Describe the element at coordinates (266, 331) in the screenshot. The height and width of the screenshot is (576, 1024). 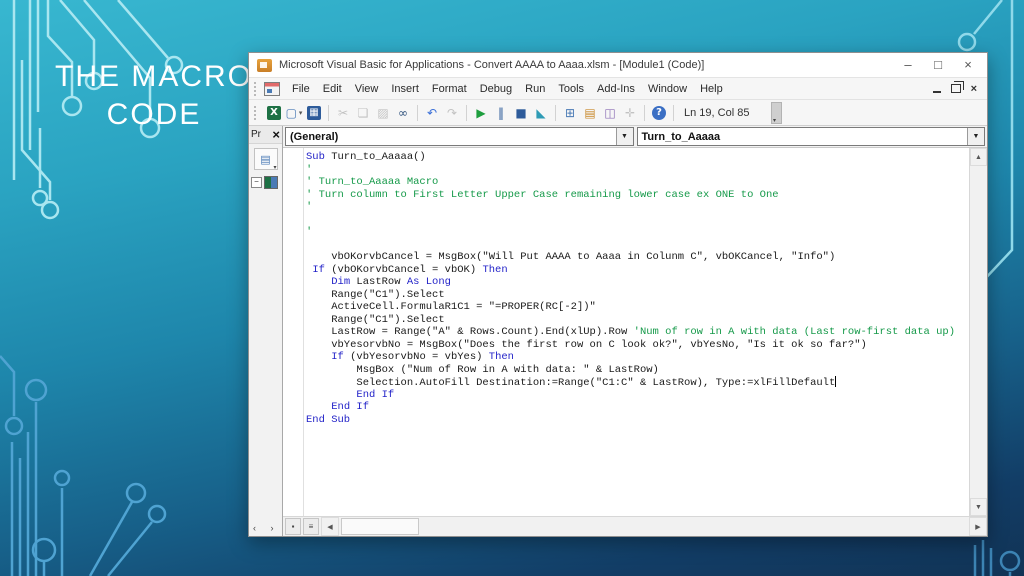
I see `project-explorer-panel: Pr × ▤ − ‹ ›` at that location.